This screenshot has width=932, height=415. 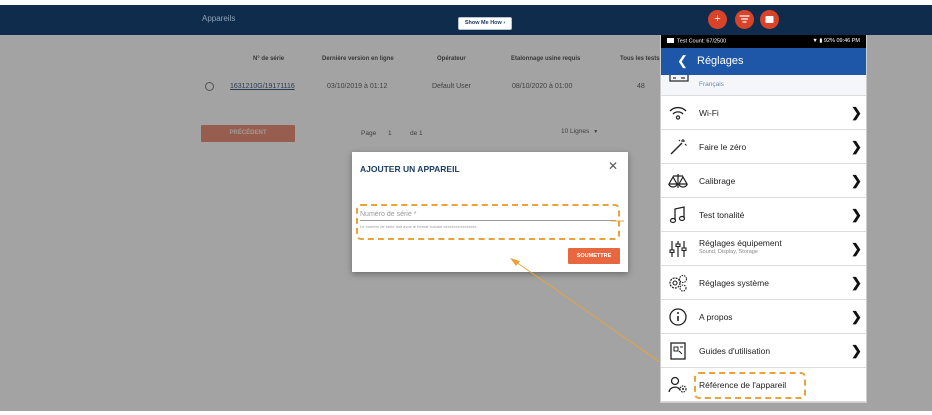 I want to click on highlight-frame-serial, so click(x=488, y=222).